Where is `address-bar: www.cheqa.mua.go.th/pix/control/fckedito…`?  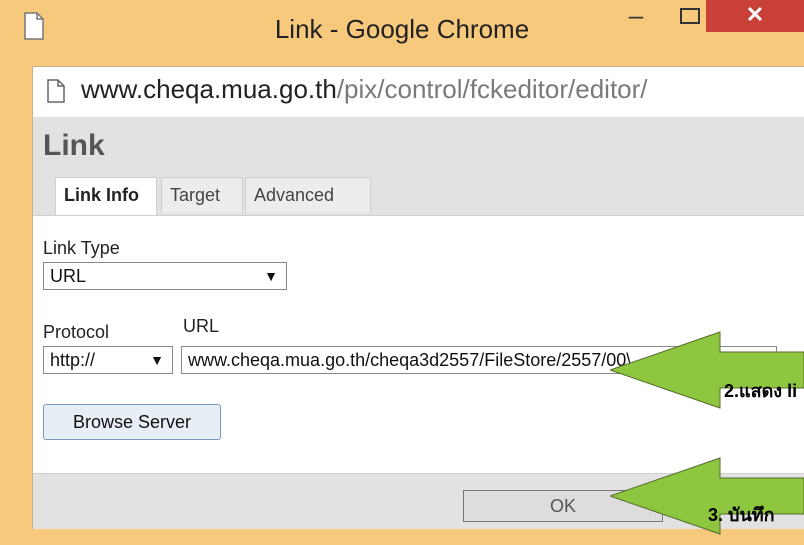 address-bar: www.cheqa.mua.go.th/pix/control/fckedito… is located at coordinates (418, 92).